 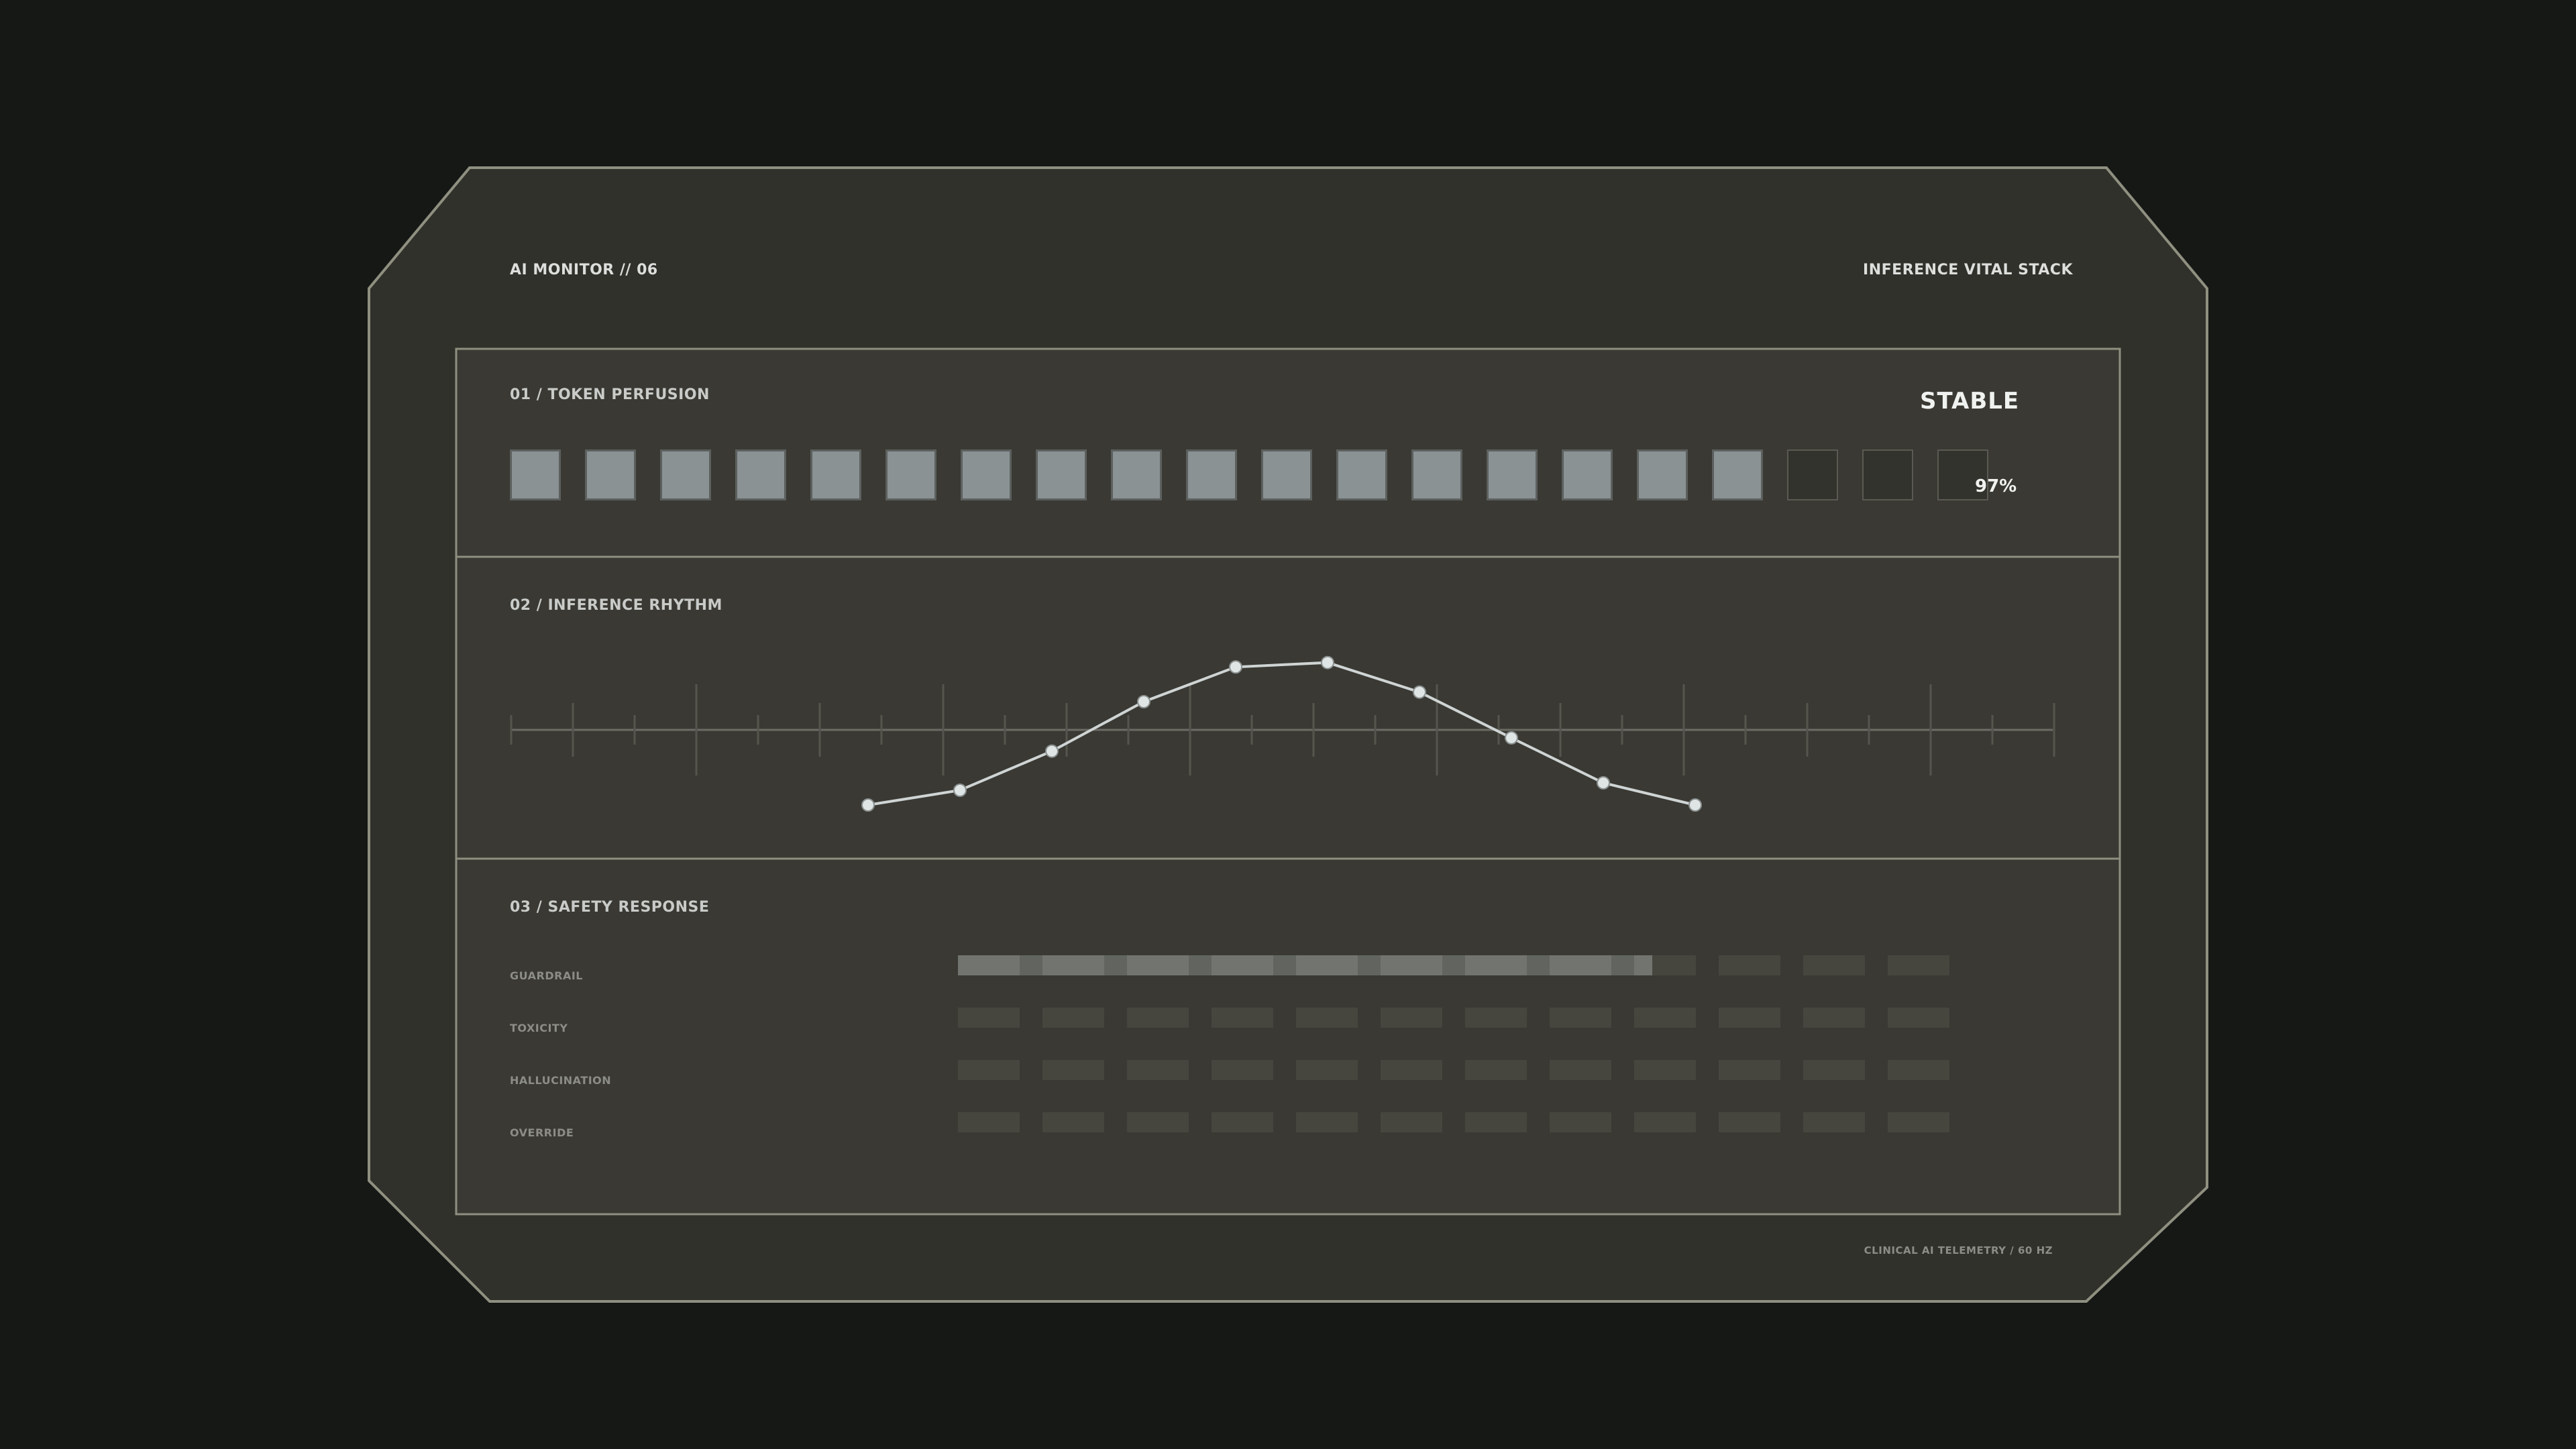 What do you see at coordinates (539, 1028) in the screenshot?
I see `safety-row-label: TOXICITY` at bounding box center [539, 1028].